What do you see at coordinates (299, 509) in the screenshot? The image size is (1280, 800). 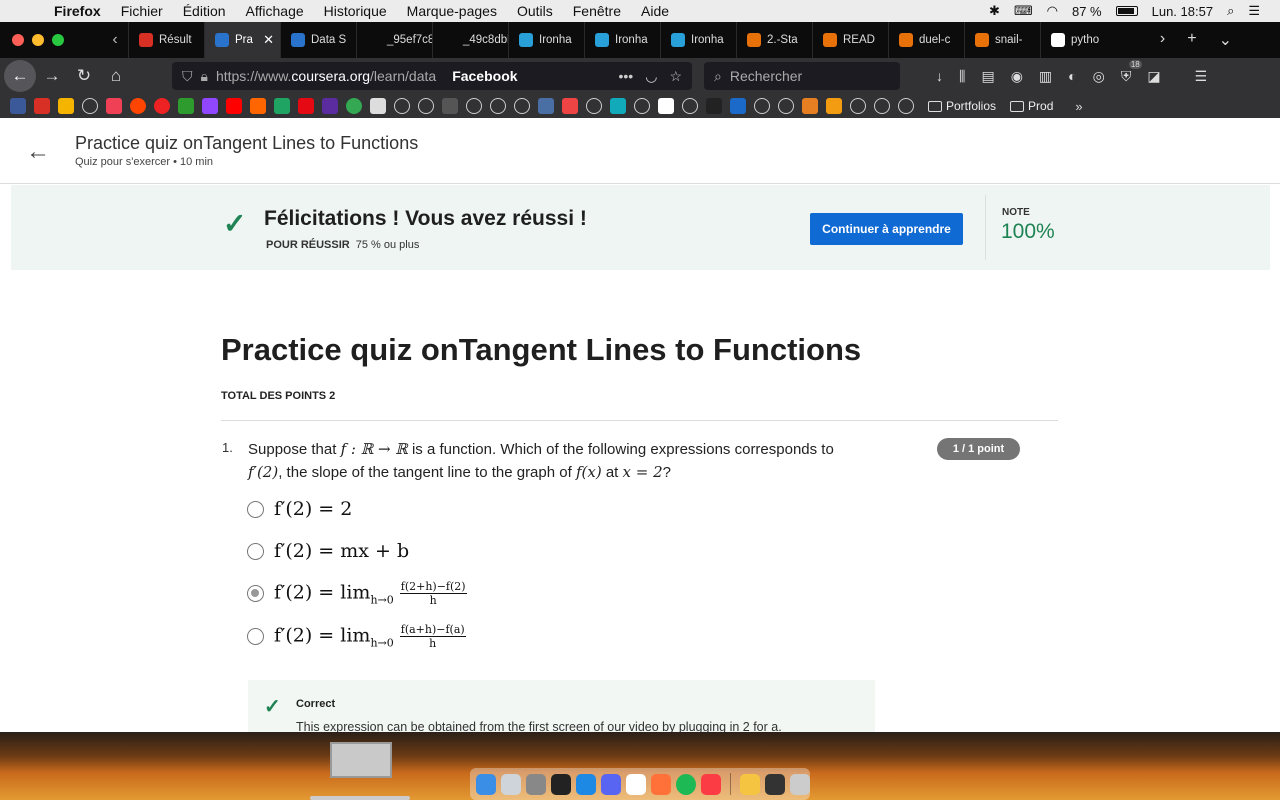 I see `answer-option: f′(2) = 2` at bounding box center [299, 509].